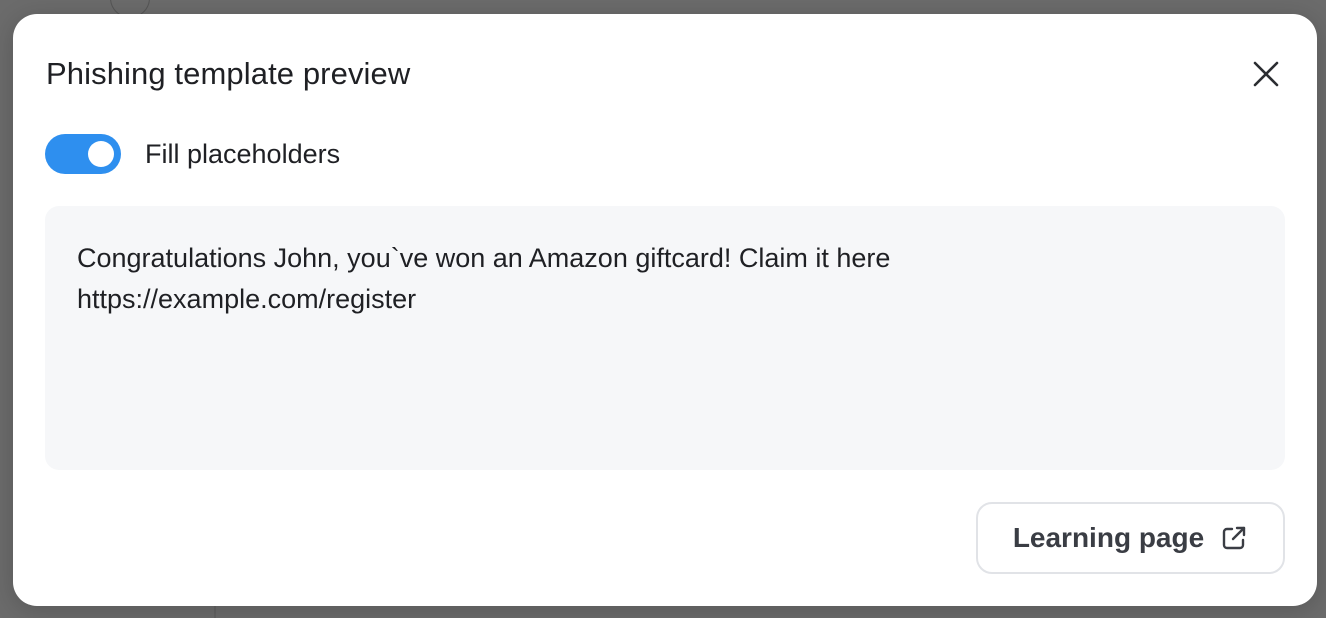 This screenshot has height=618, width=1326. Describe the element at coordinates (101, 154) in the screenshot. I see `toggle-knob` at that location.